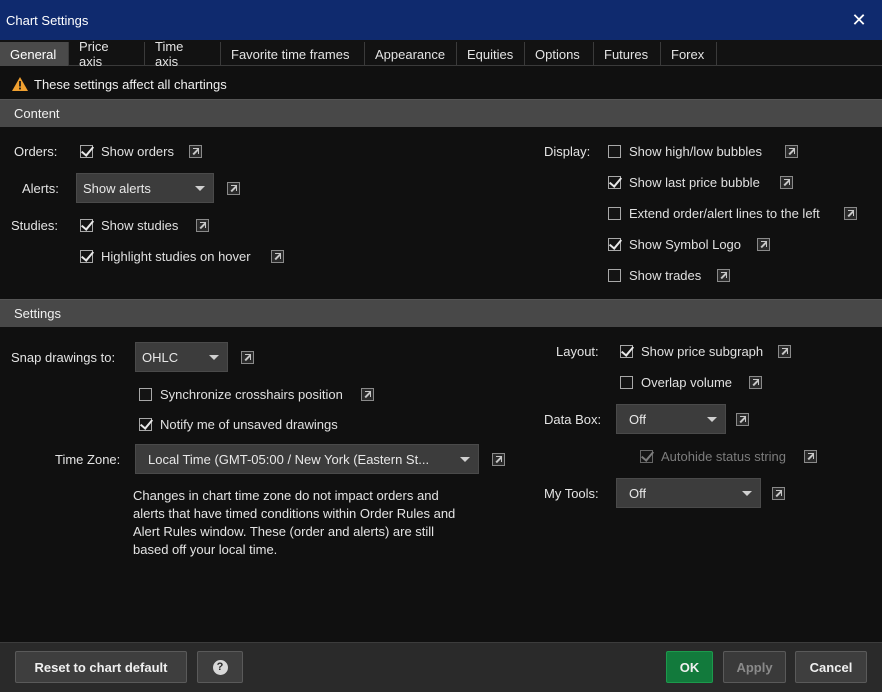 The height and width of the screenshot is (692, 882). Describe the element at coordinates (181, 357) in the screenshot. I see `snap-drawings-dropdown: OHLC` at that location.